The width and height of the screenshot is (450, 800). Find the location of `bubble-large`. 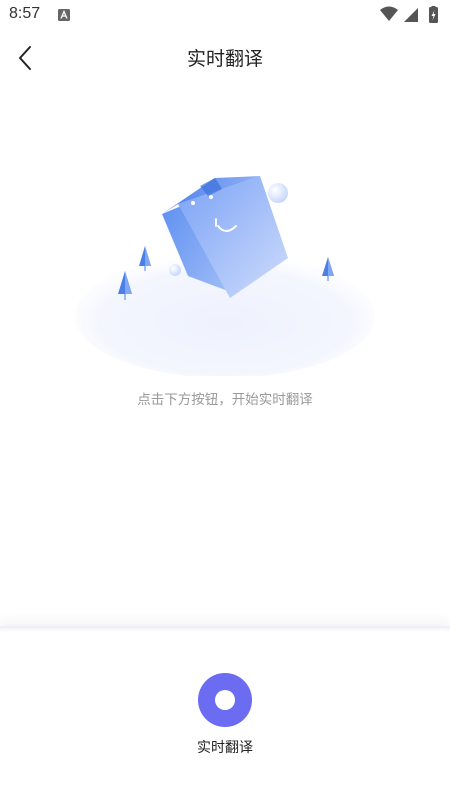

bubble-large is located at coordinates (278, 193).